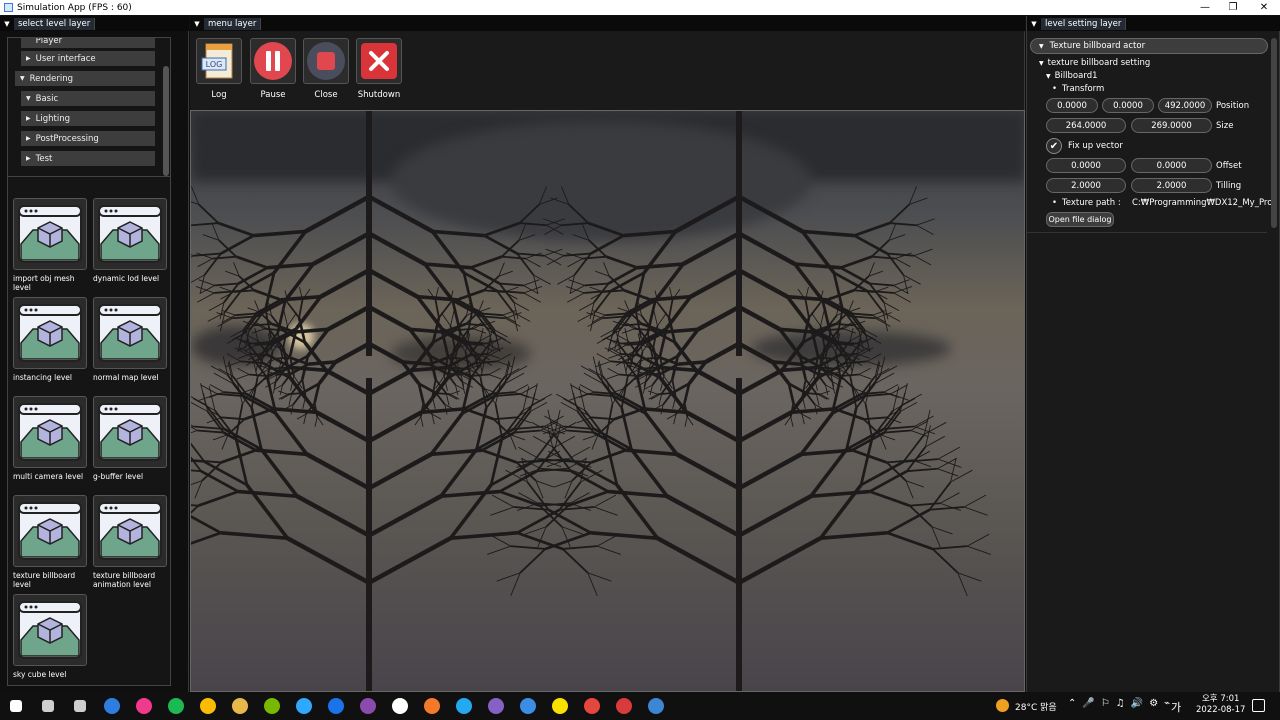  Describe the element at coordinates (1072, 105) in the screenshot. I see `position-x-field: 0.0000` at that location.